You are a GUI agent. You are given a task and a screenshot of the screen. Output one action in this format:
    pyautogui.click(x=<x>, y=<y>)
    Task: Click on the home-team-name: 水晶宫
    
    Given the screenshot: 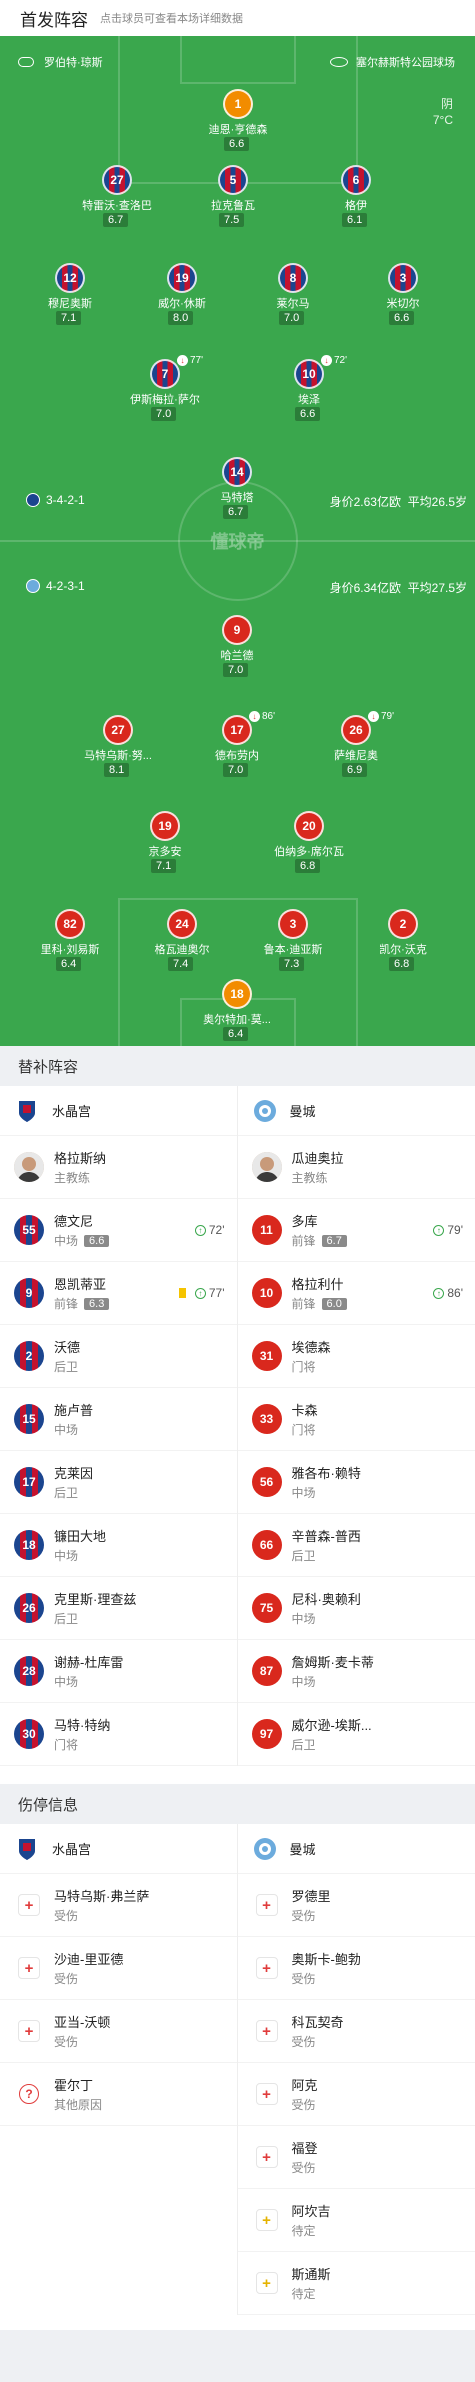 What is the action you would take?
    pyautogui.click(x=72, y=1849)
    